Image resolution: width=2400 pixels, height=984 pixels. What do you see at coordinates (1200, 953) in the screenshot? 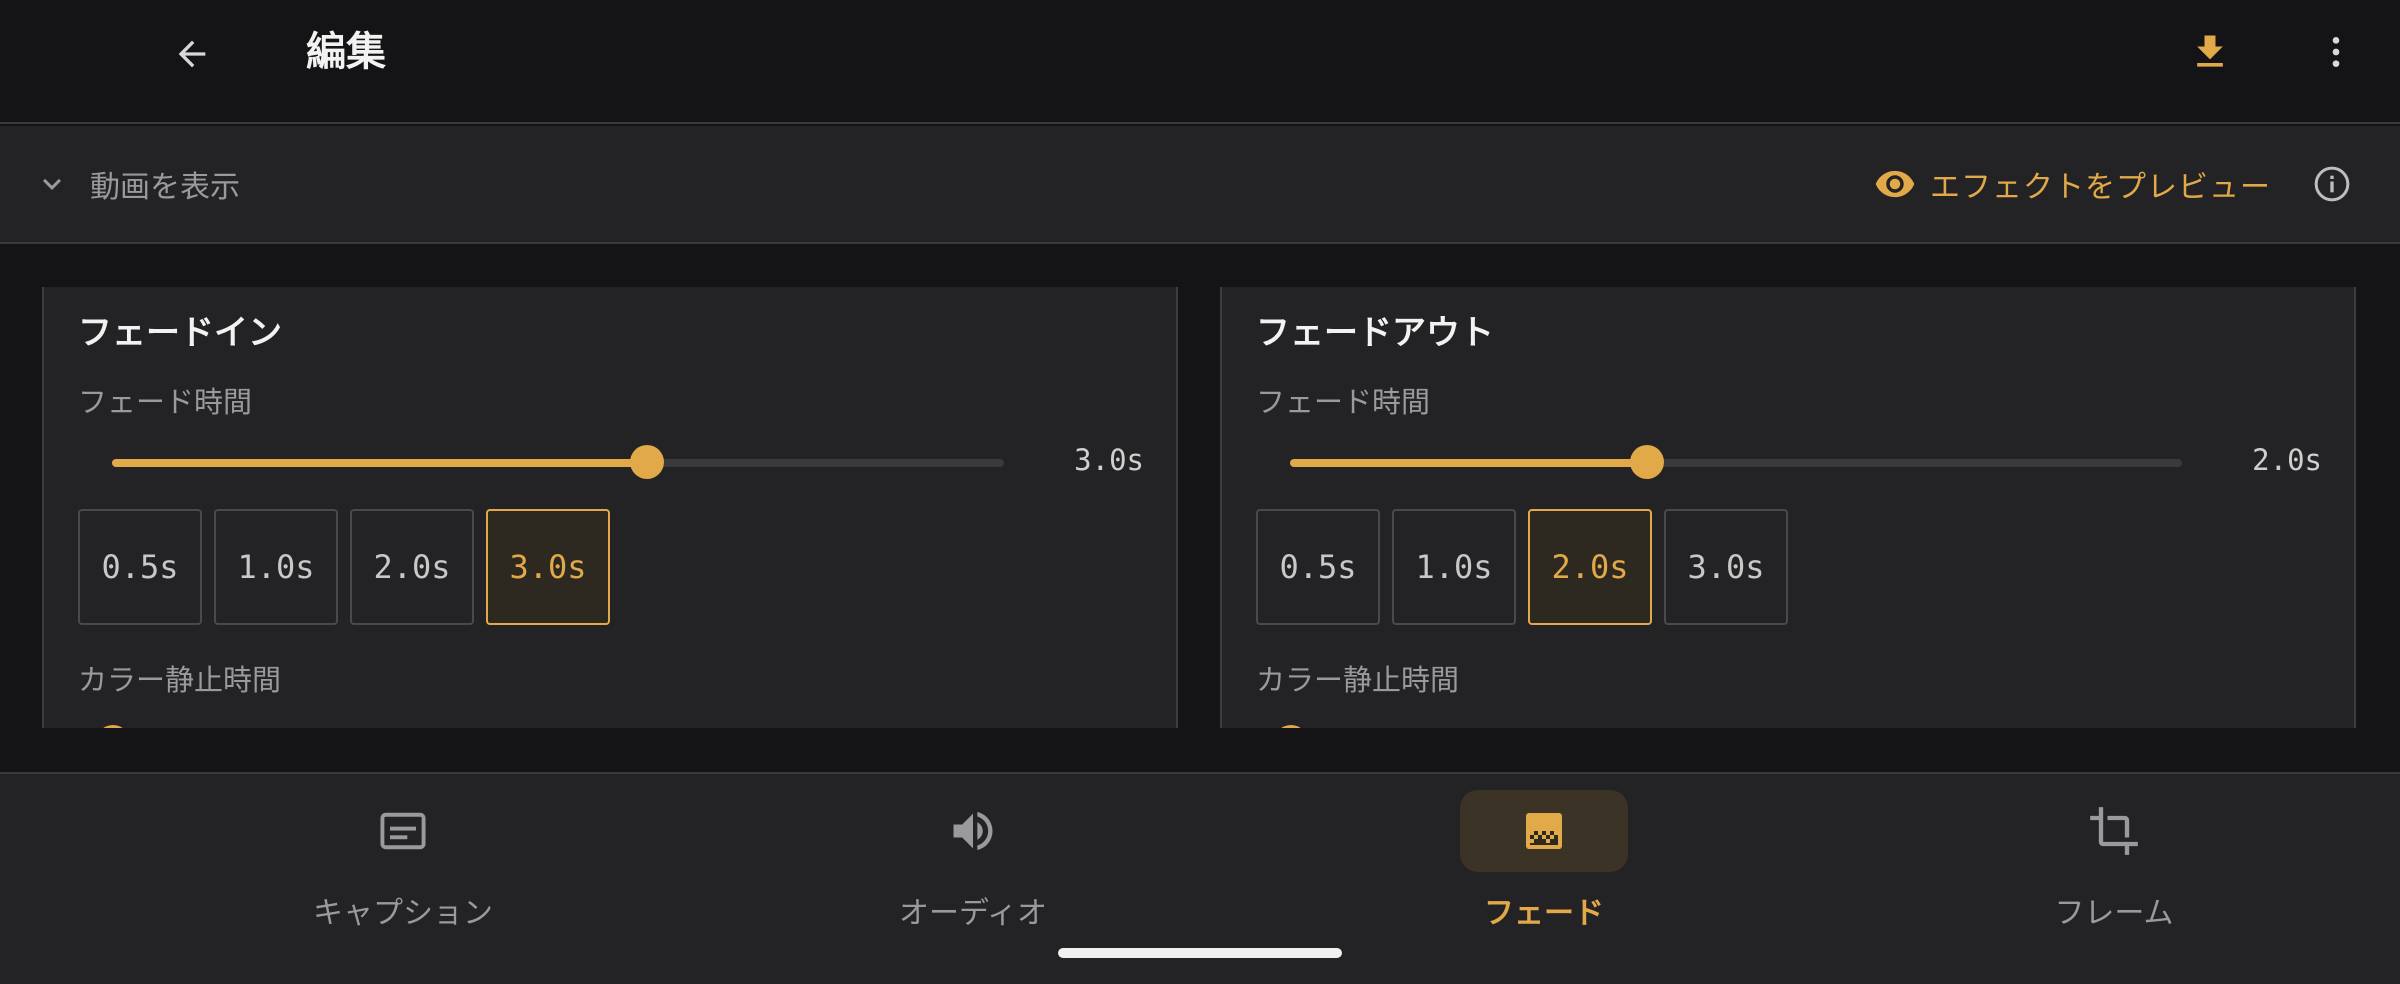
I see `home-indicator` at bounding box center [1200, 953].